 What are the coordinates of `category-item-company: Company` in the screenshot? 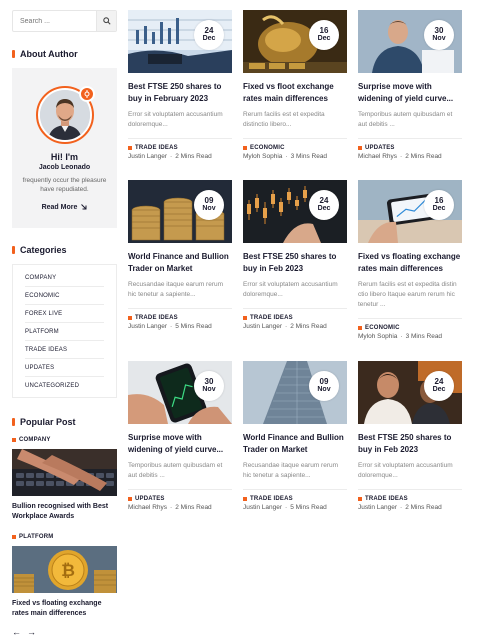 It's located at (64, 278).